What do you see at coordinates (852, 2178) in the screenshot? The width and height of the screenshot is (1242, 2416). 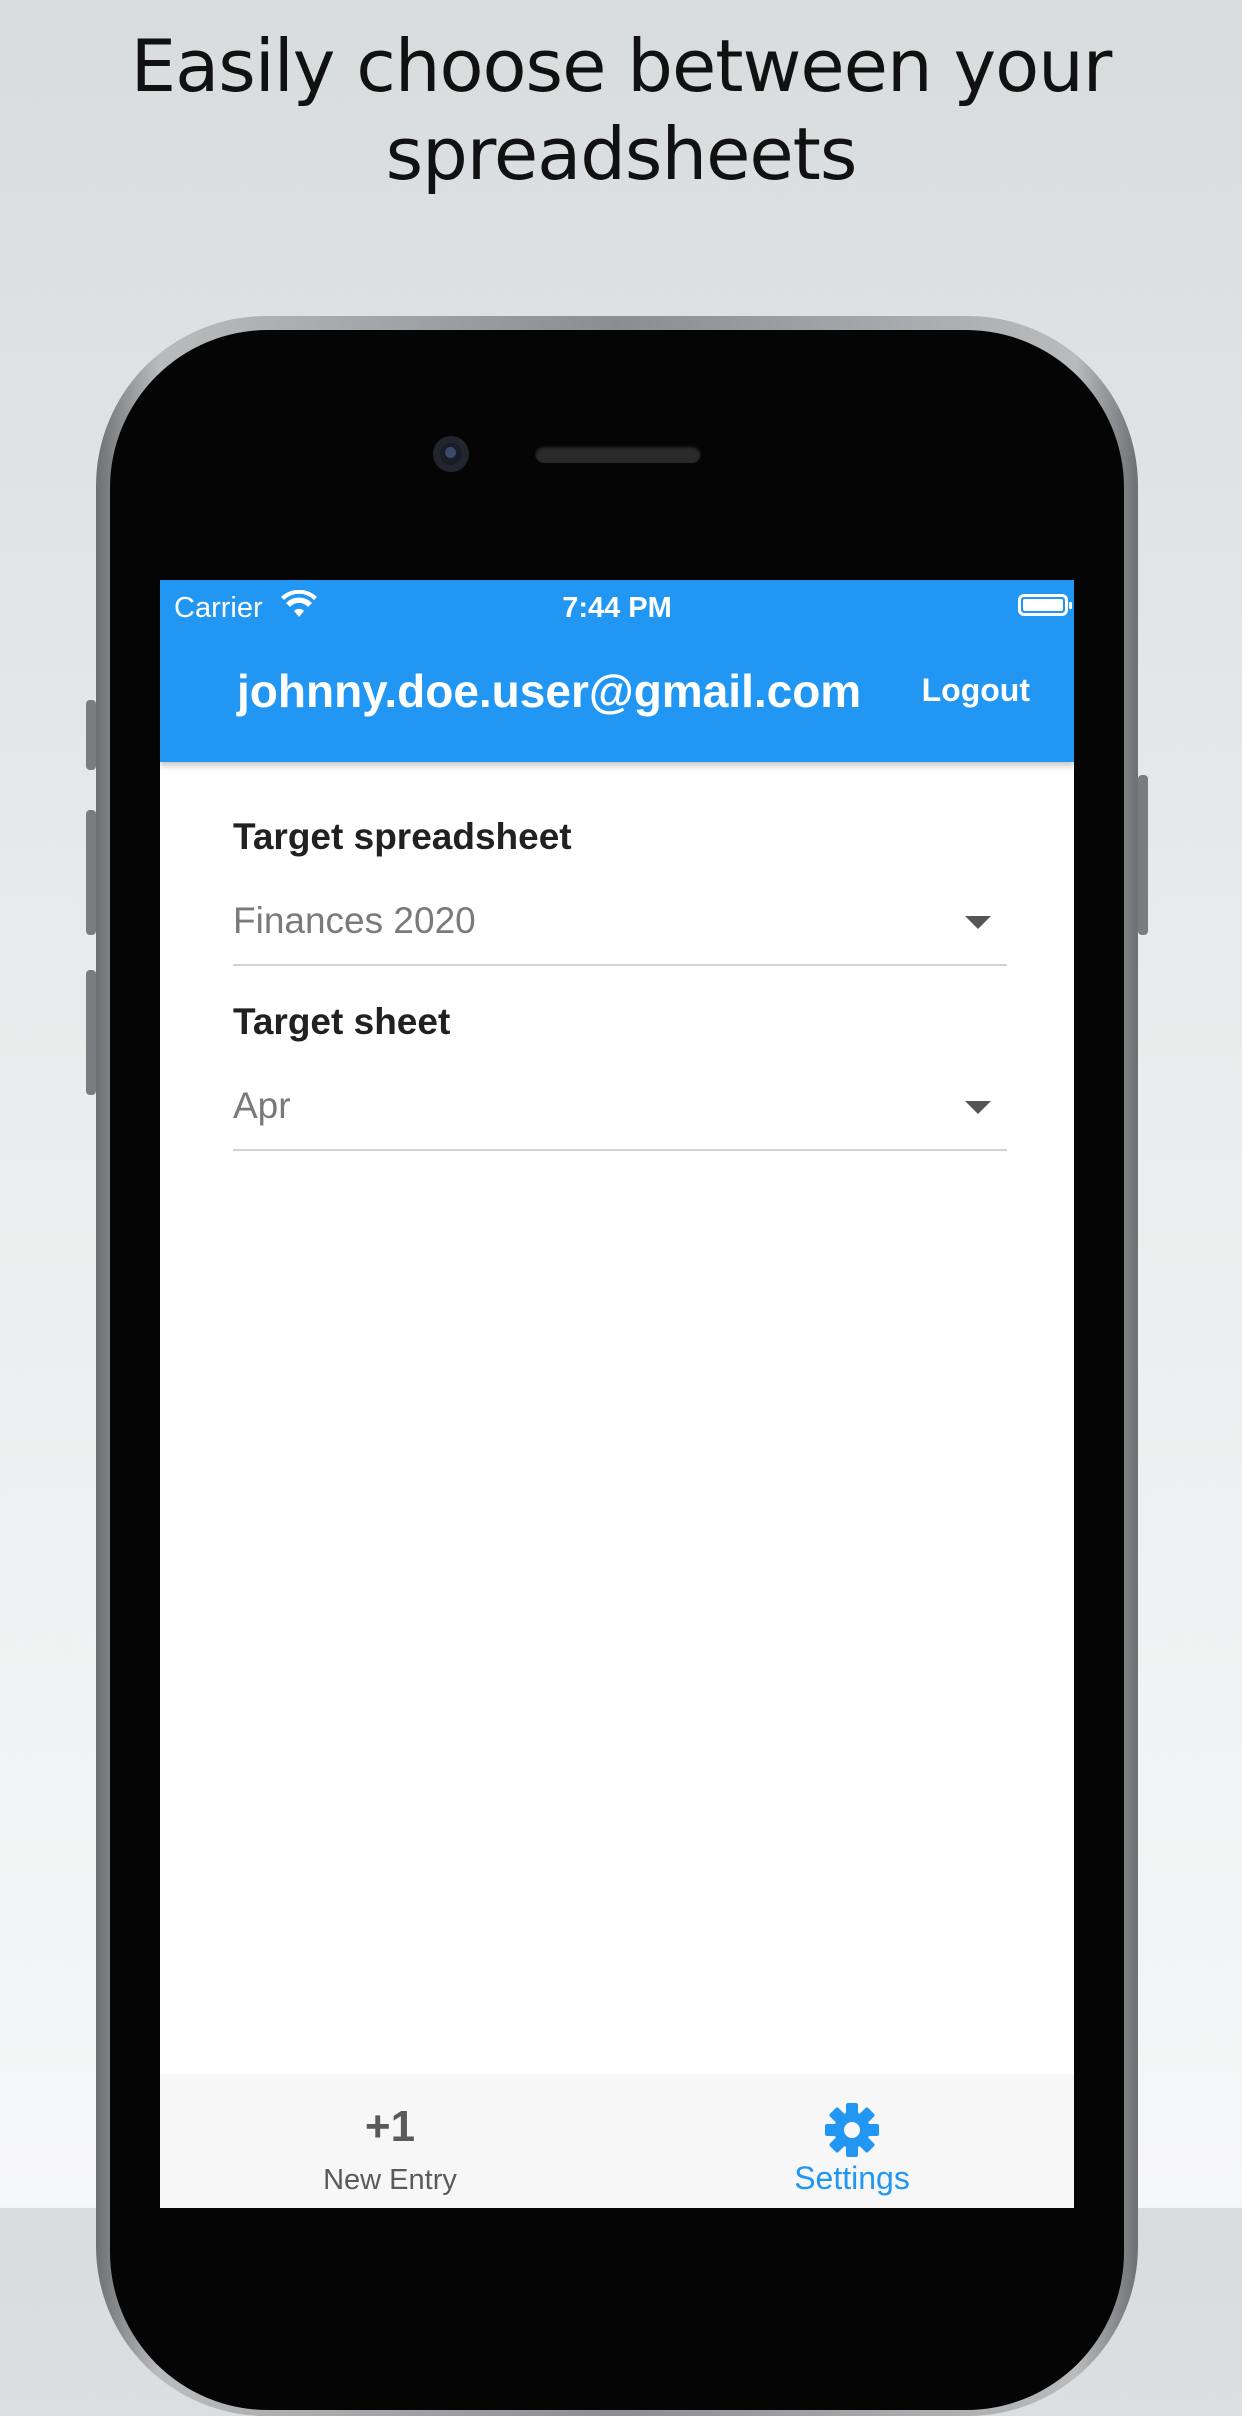 I see `nav-tab-settings-label: Settings` at bounding box center [852, 2178].